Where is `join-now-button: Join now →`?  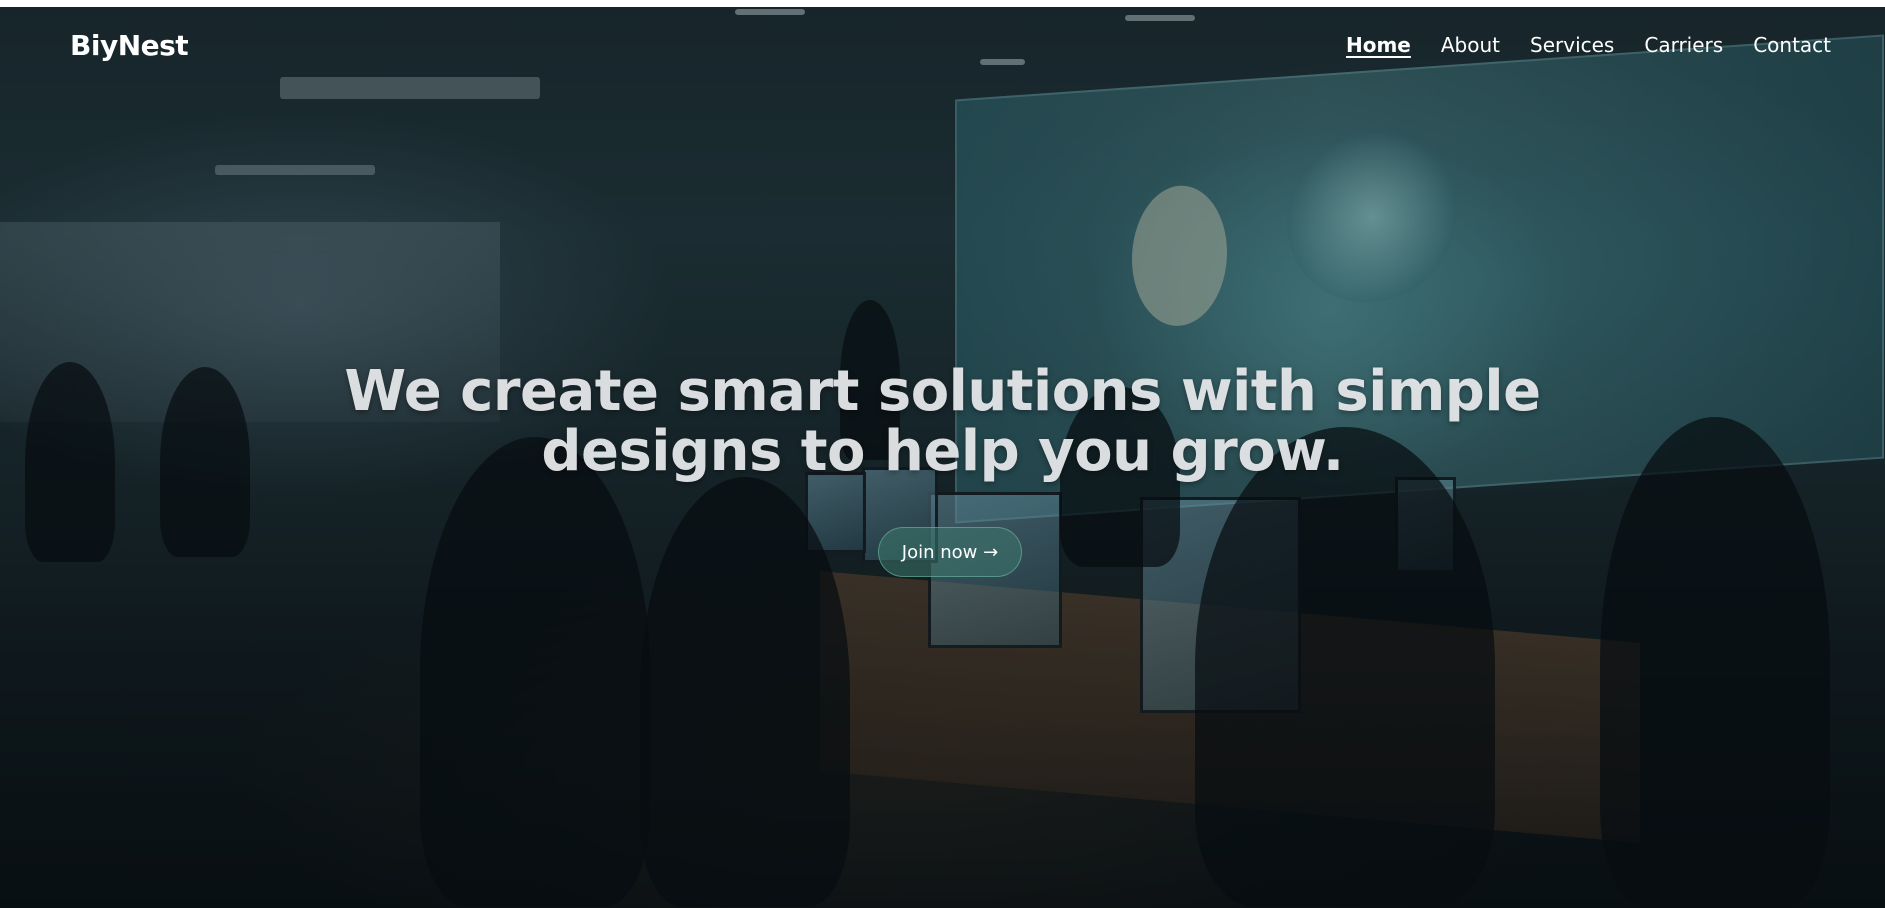
join-now-button: Join now → is located at coordinates (950, 552).